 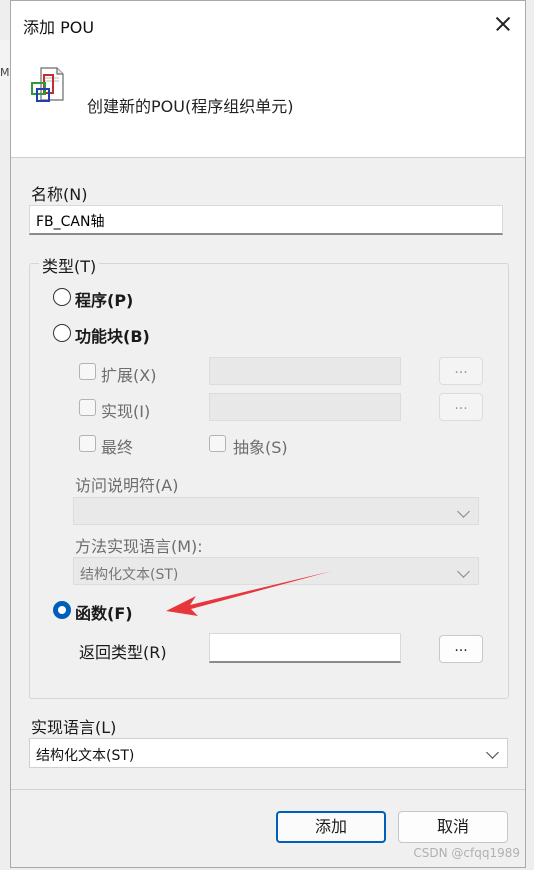 What do you see at coordinates (305, 407) in the screenshot?
I see `implements-input` at bounding box center [305, 407].